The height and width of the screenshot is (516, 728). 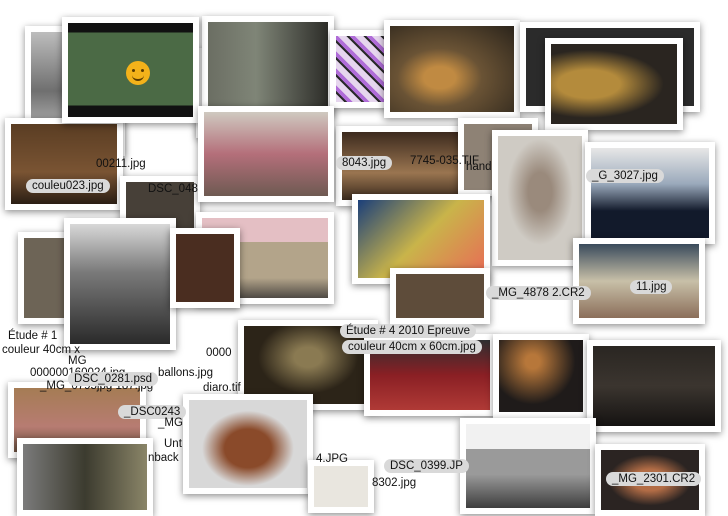 I want to click on file-label: _MG, so click(x=170, y=423).